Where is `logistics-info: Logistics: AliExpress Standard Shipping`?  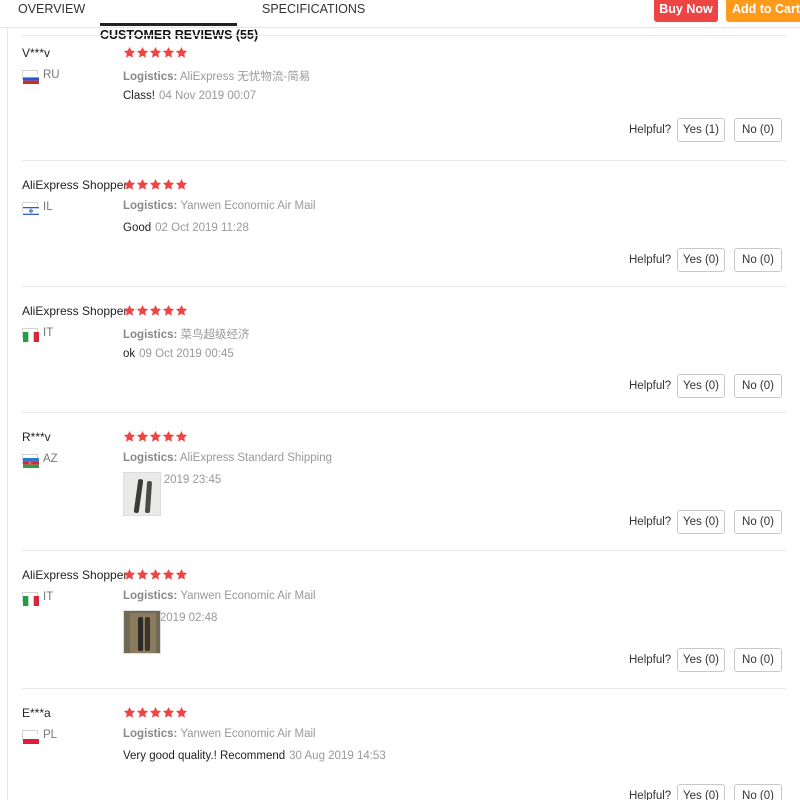
logistics-info: Logistics: AliExpress Standard Shipping is located at coordinates (227, 458).